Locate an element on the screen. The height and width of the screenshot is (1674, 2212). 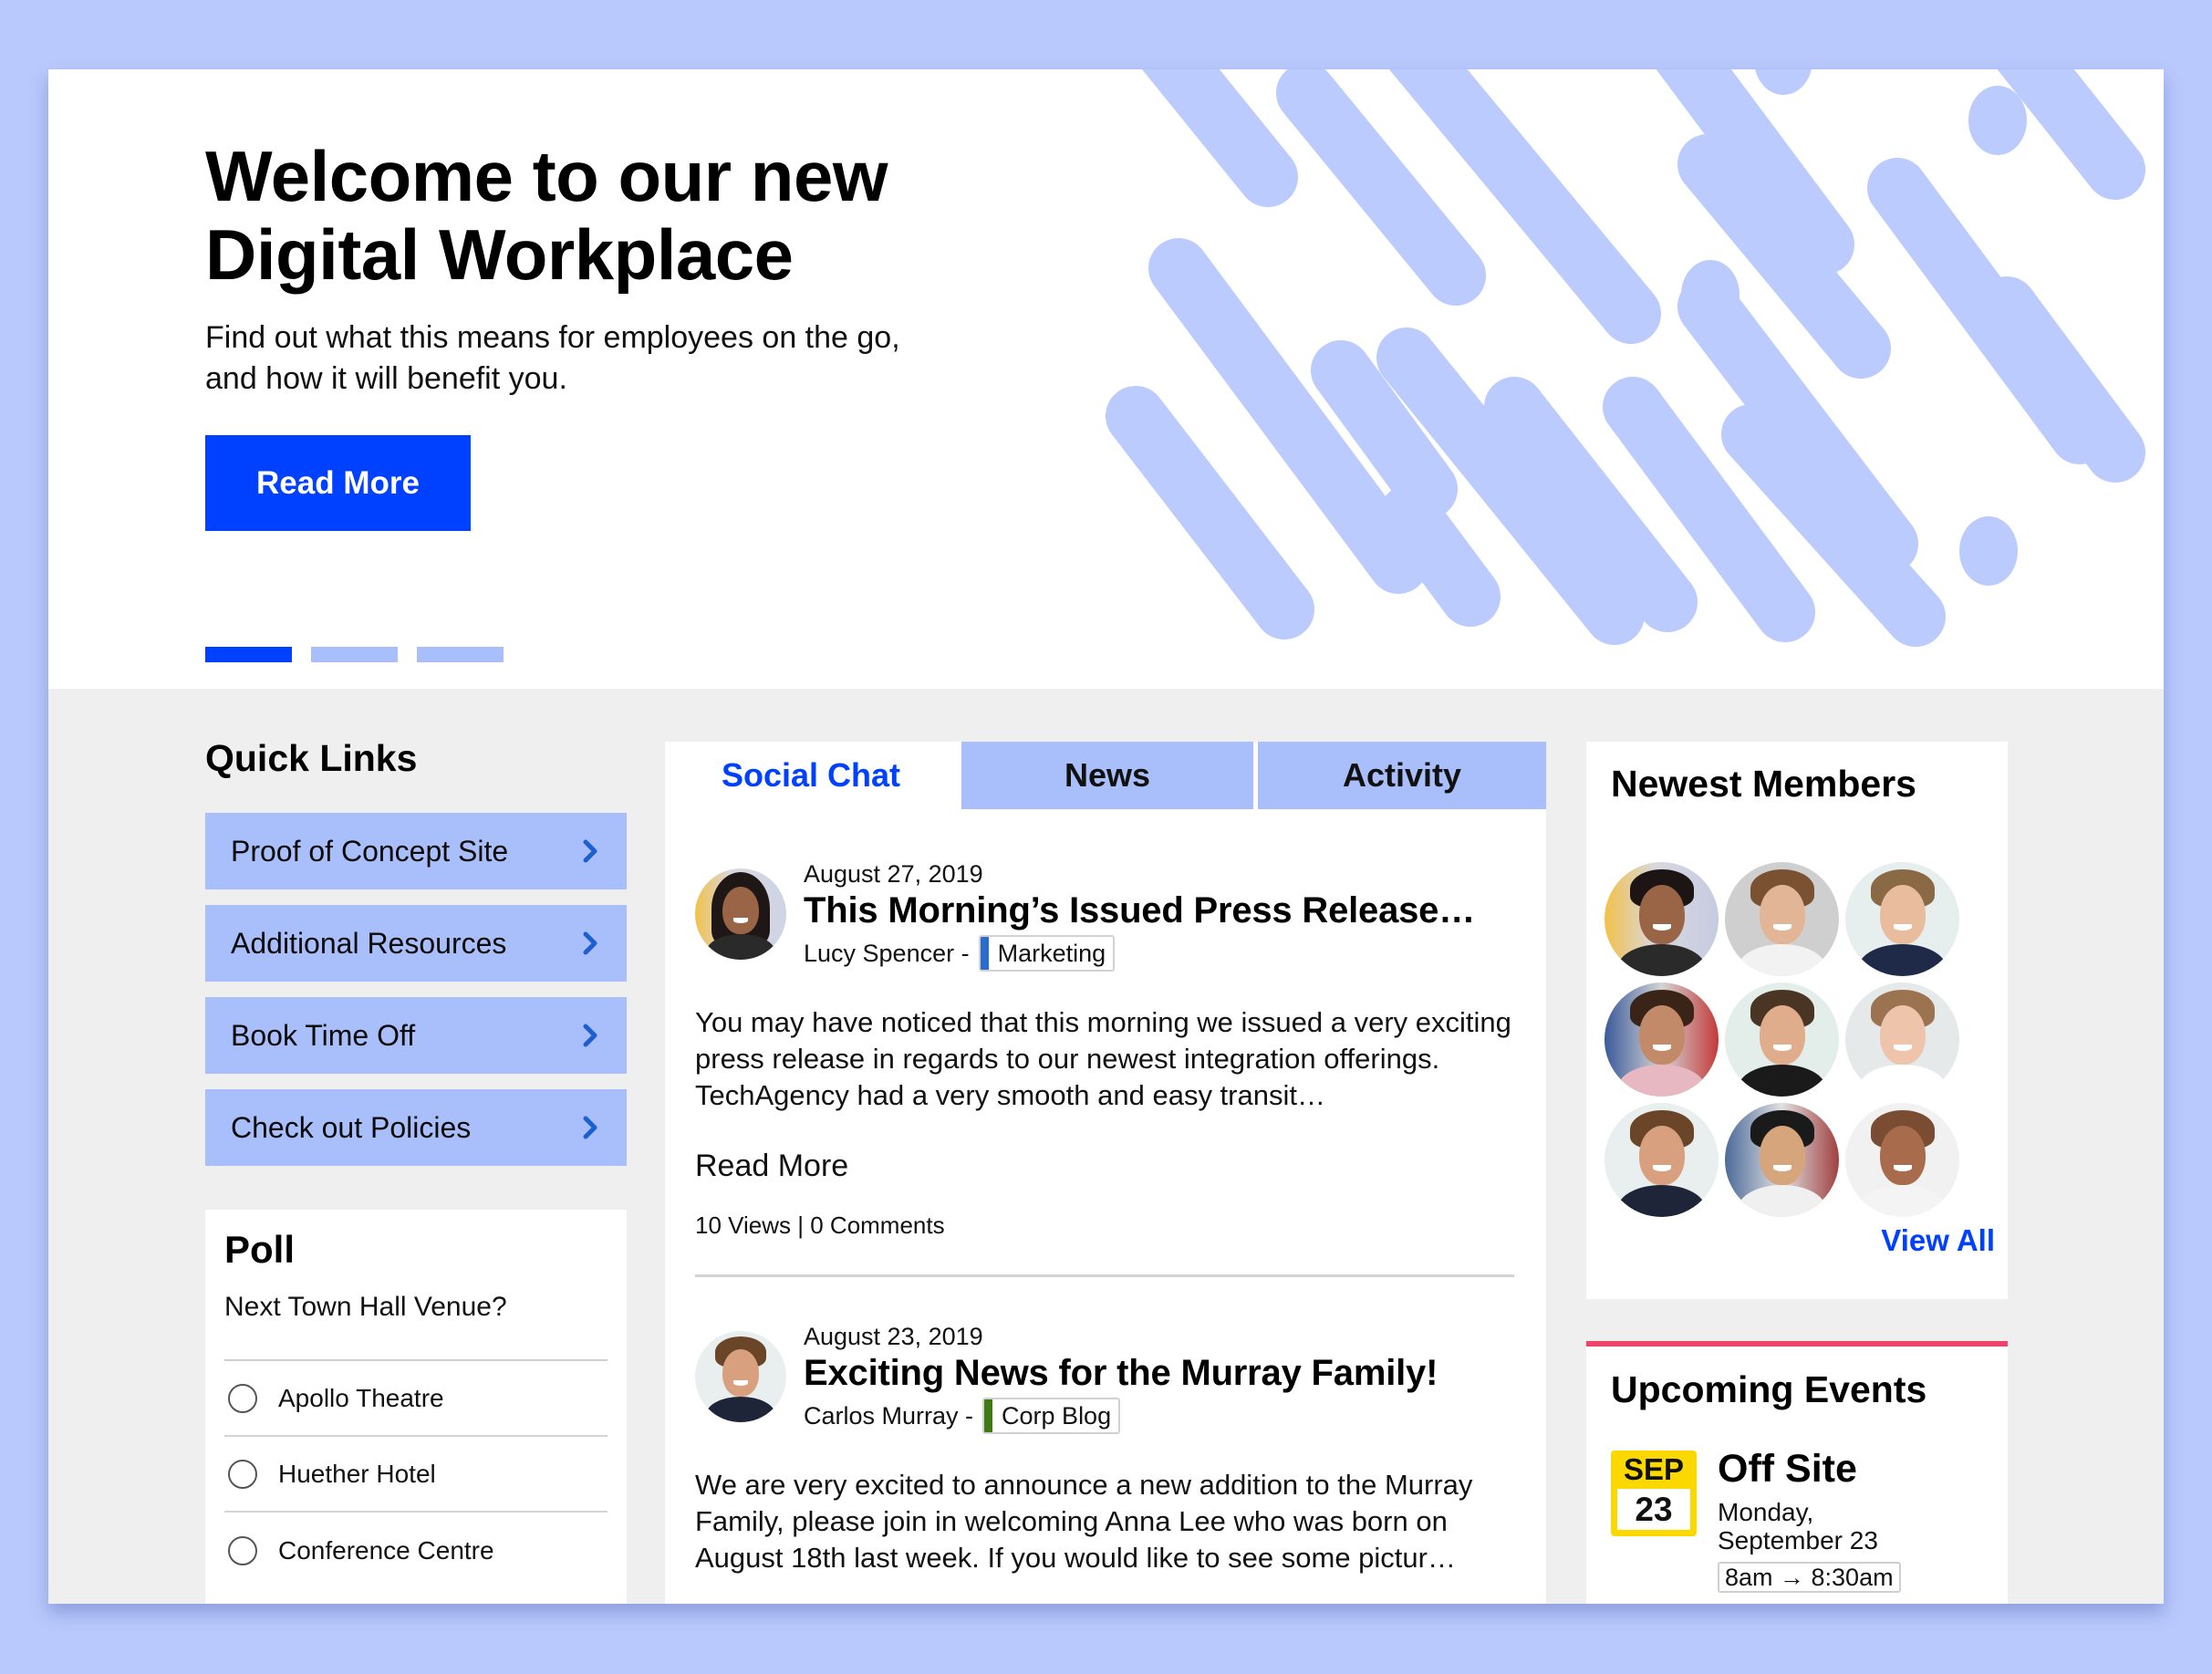
quick-link-book-time-off: Book Time Off is located at coordinates (416, 1035).